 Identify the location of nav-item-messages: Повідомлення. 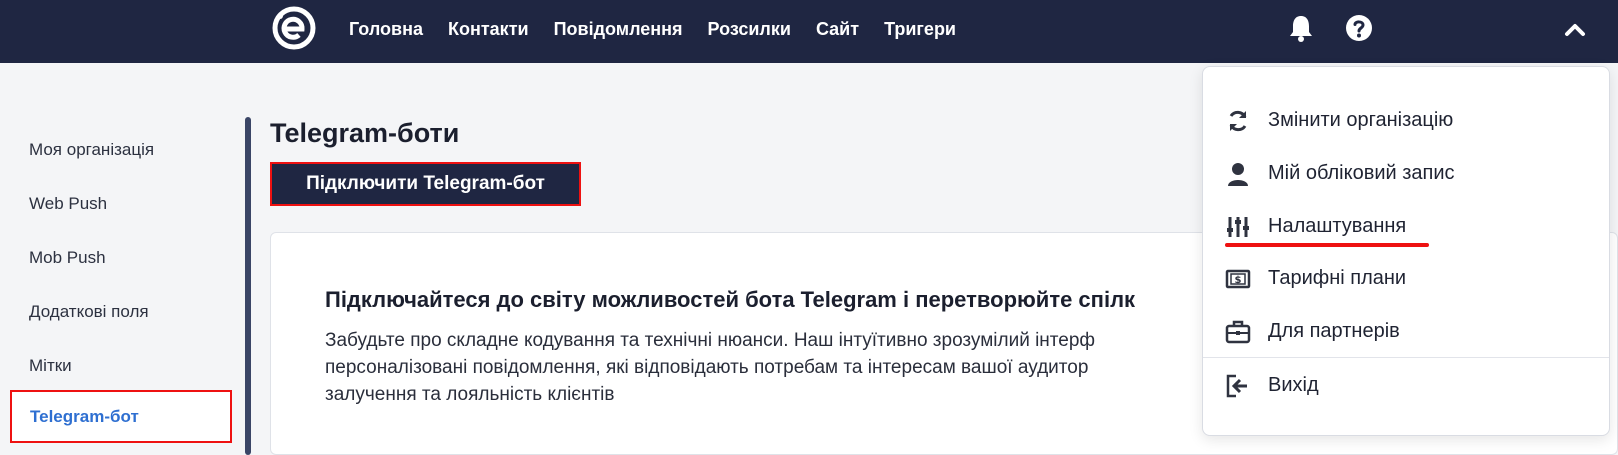
(618, 29).